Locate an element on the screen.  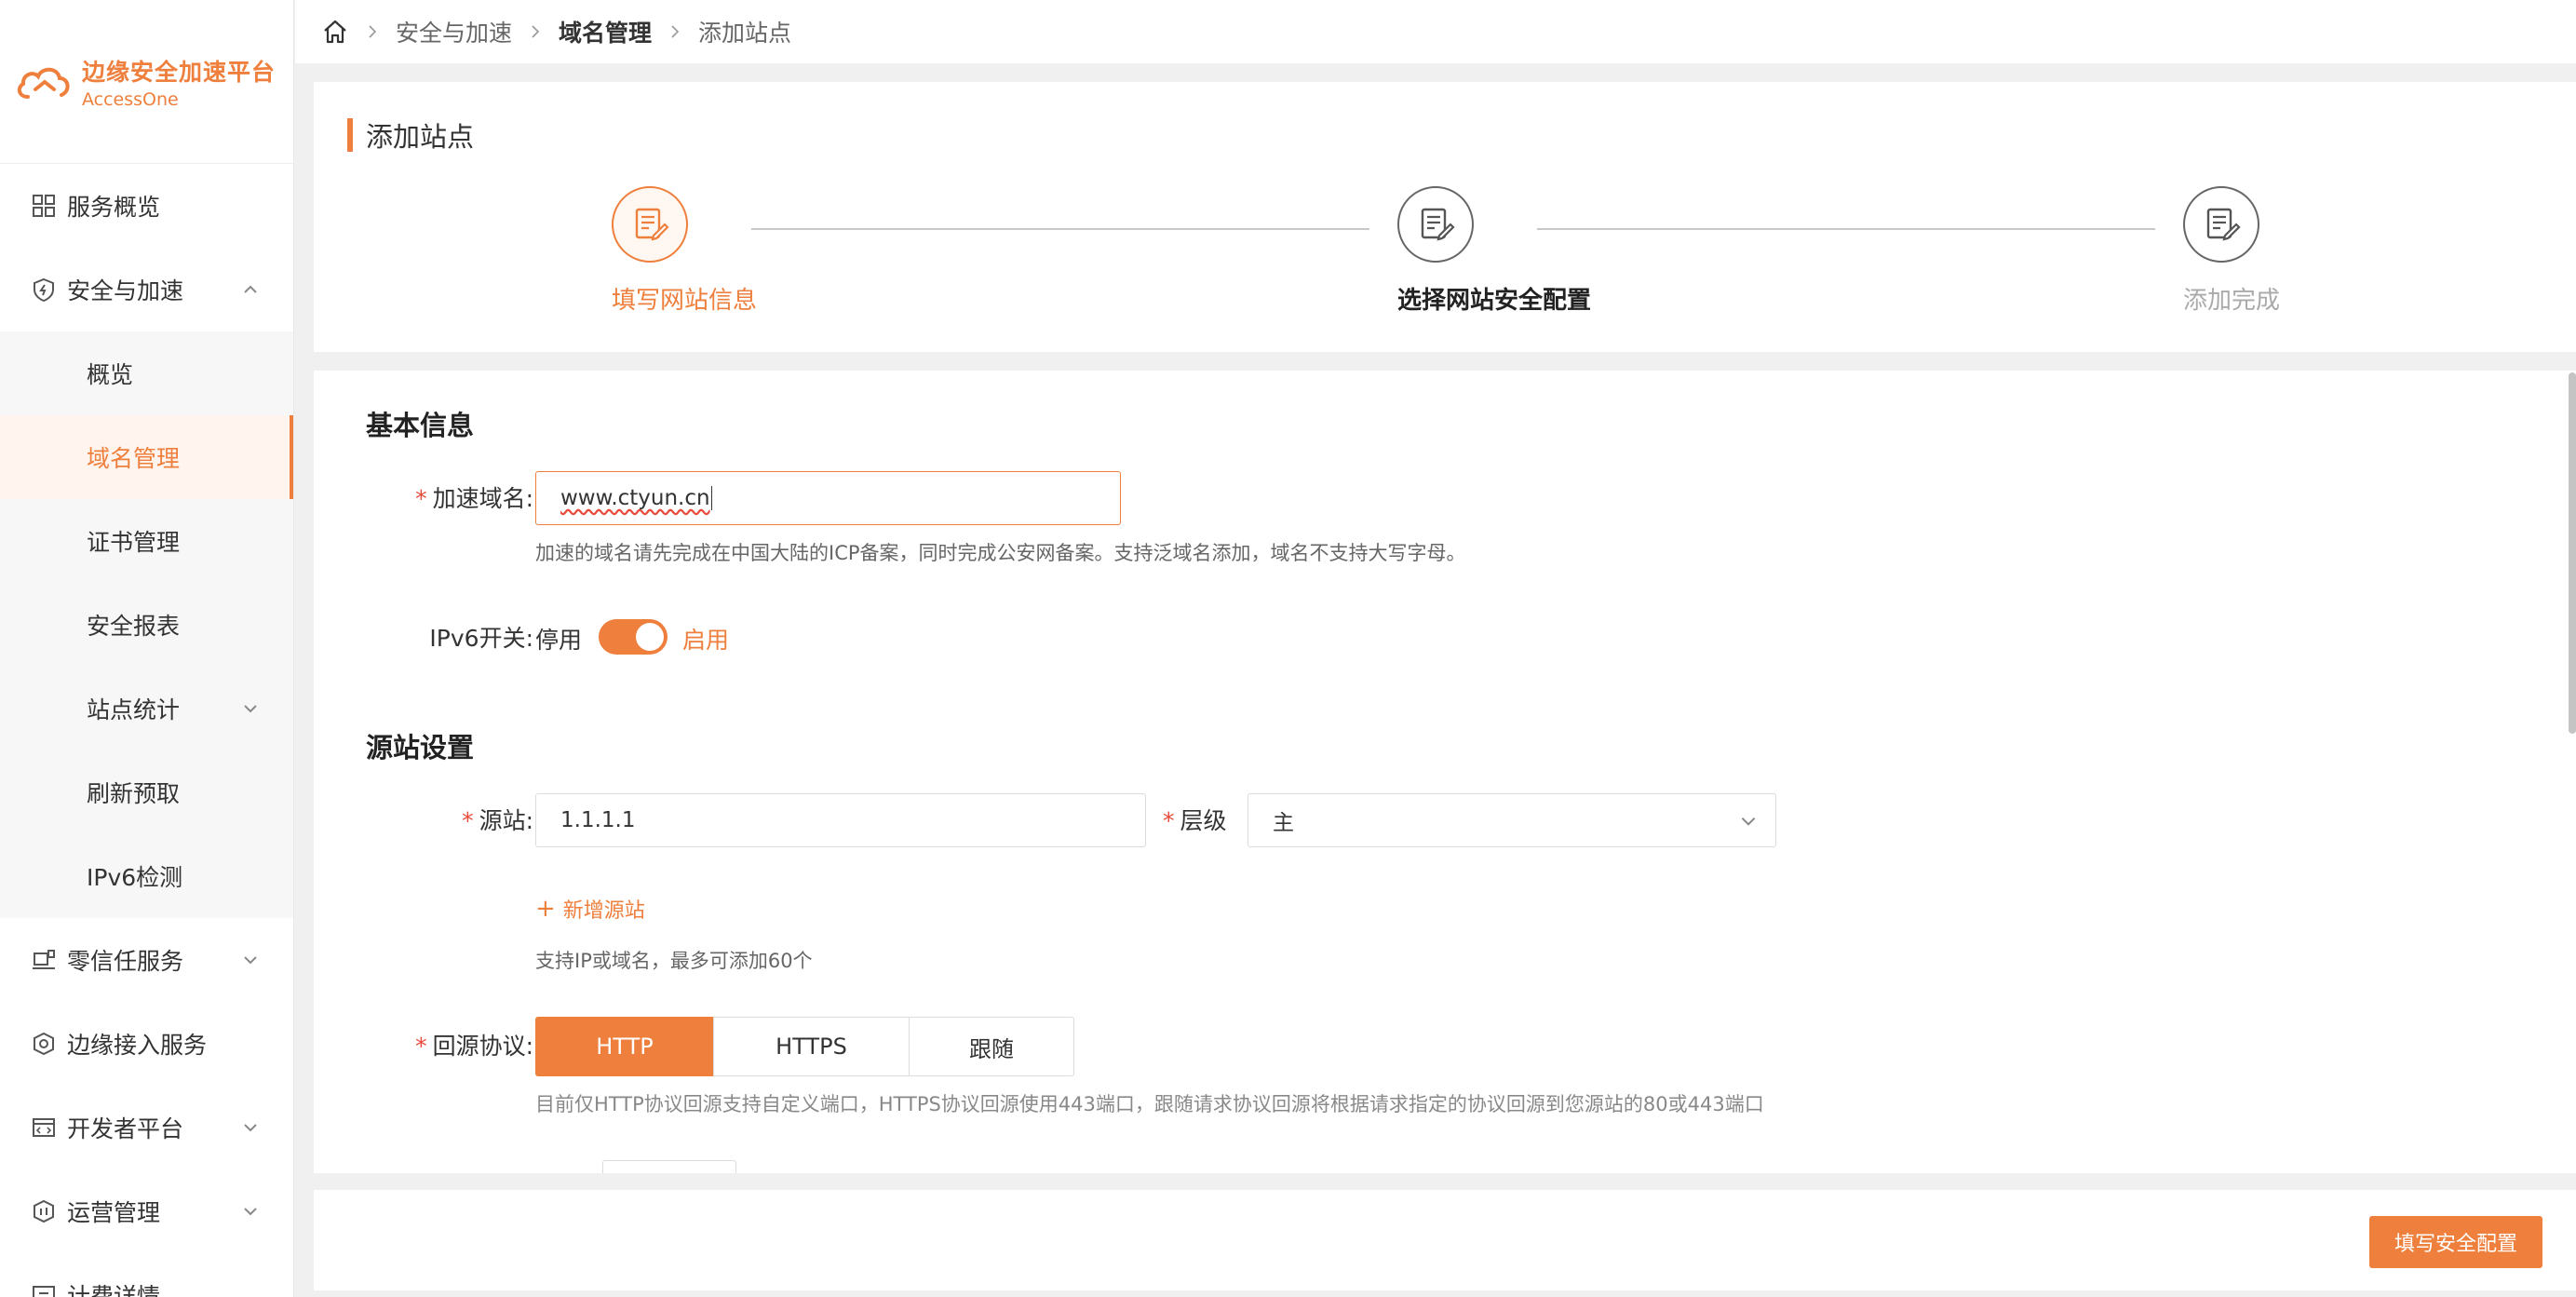
origin-input: 1.1.1.1 is located at coordinates (840, 820).